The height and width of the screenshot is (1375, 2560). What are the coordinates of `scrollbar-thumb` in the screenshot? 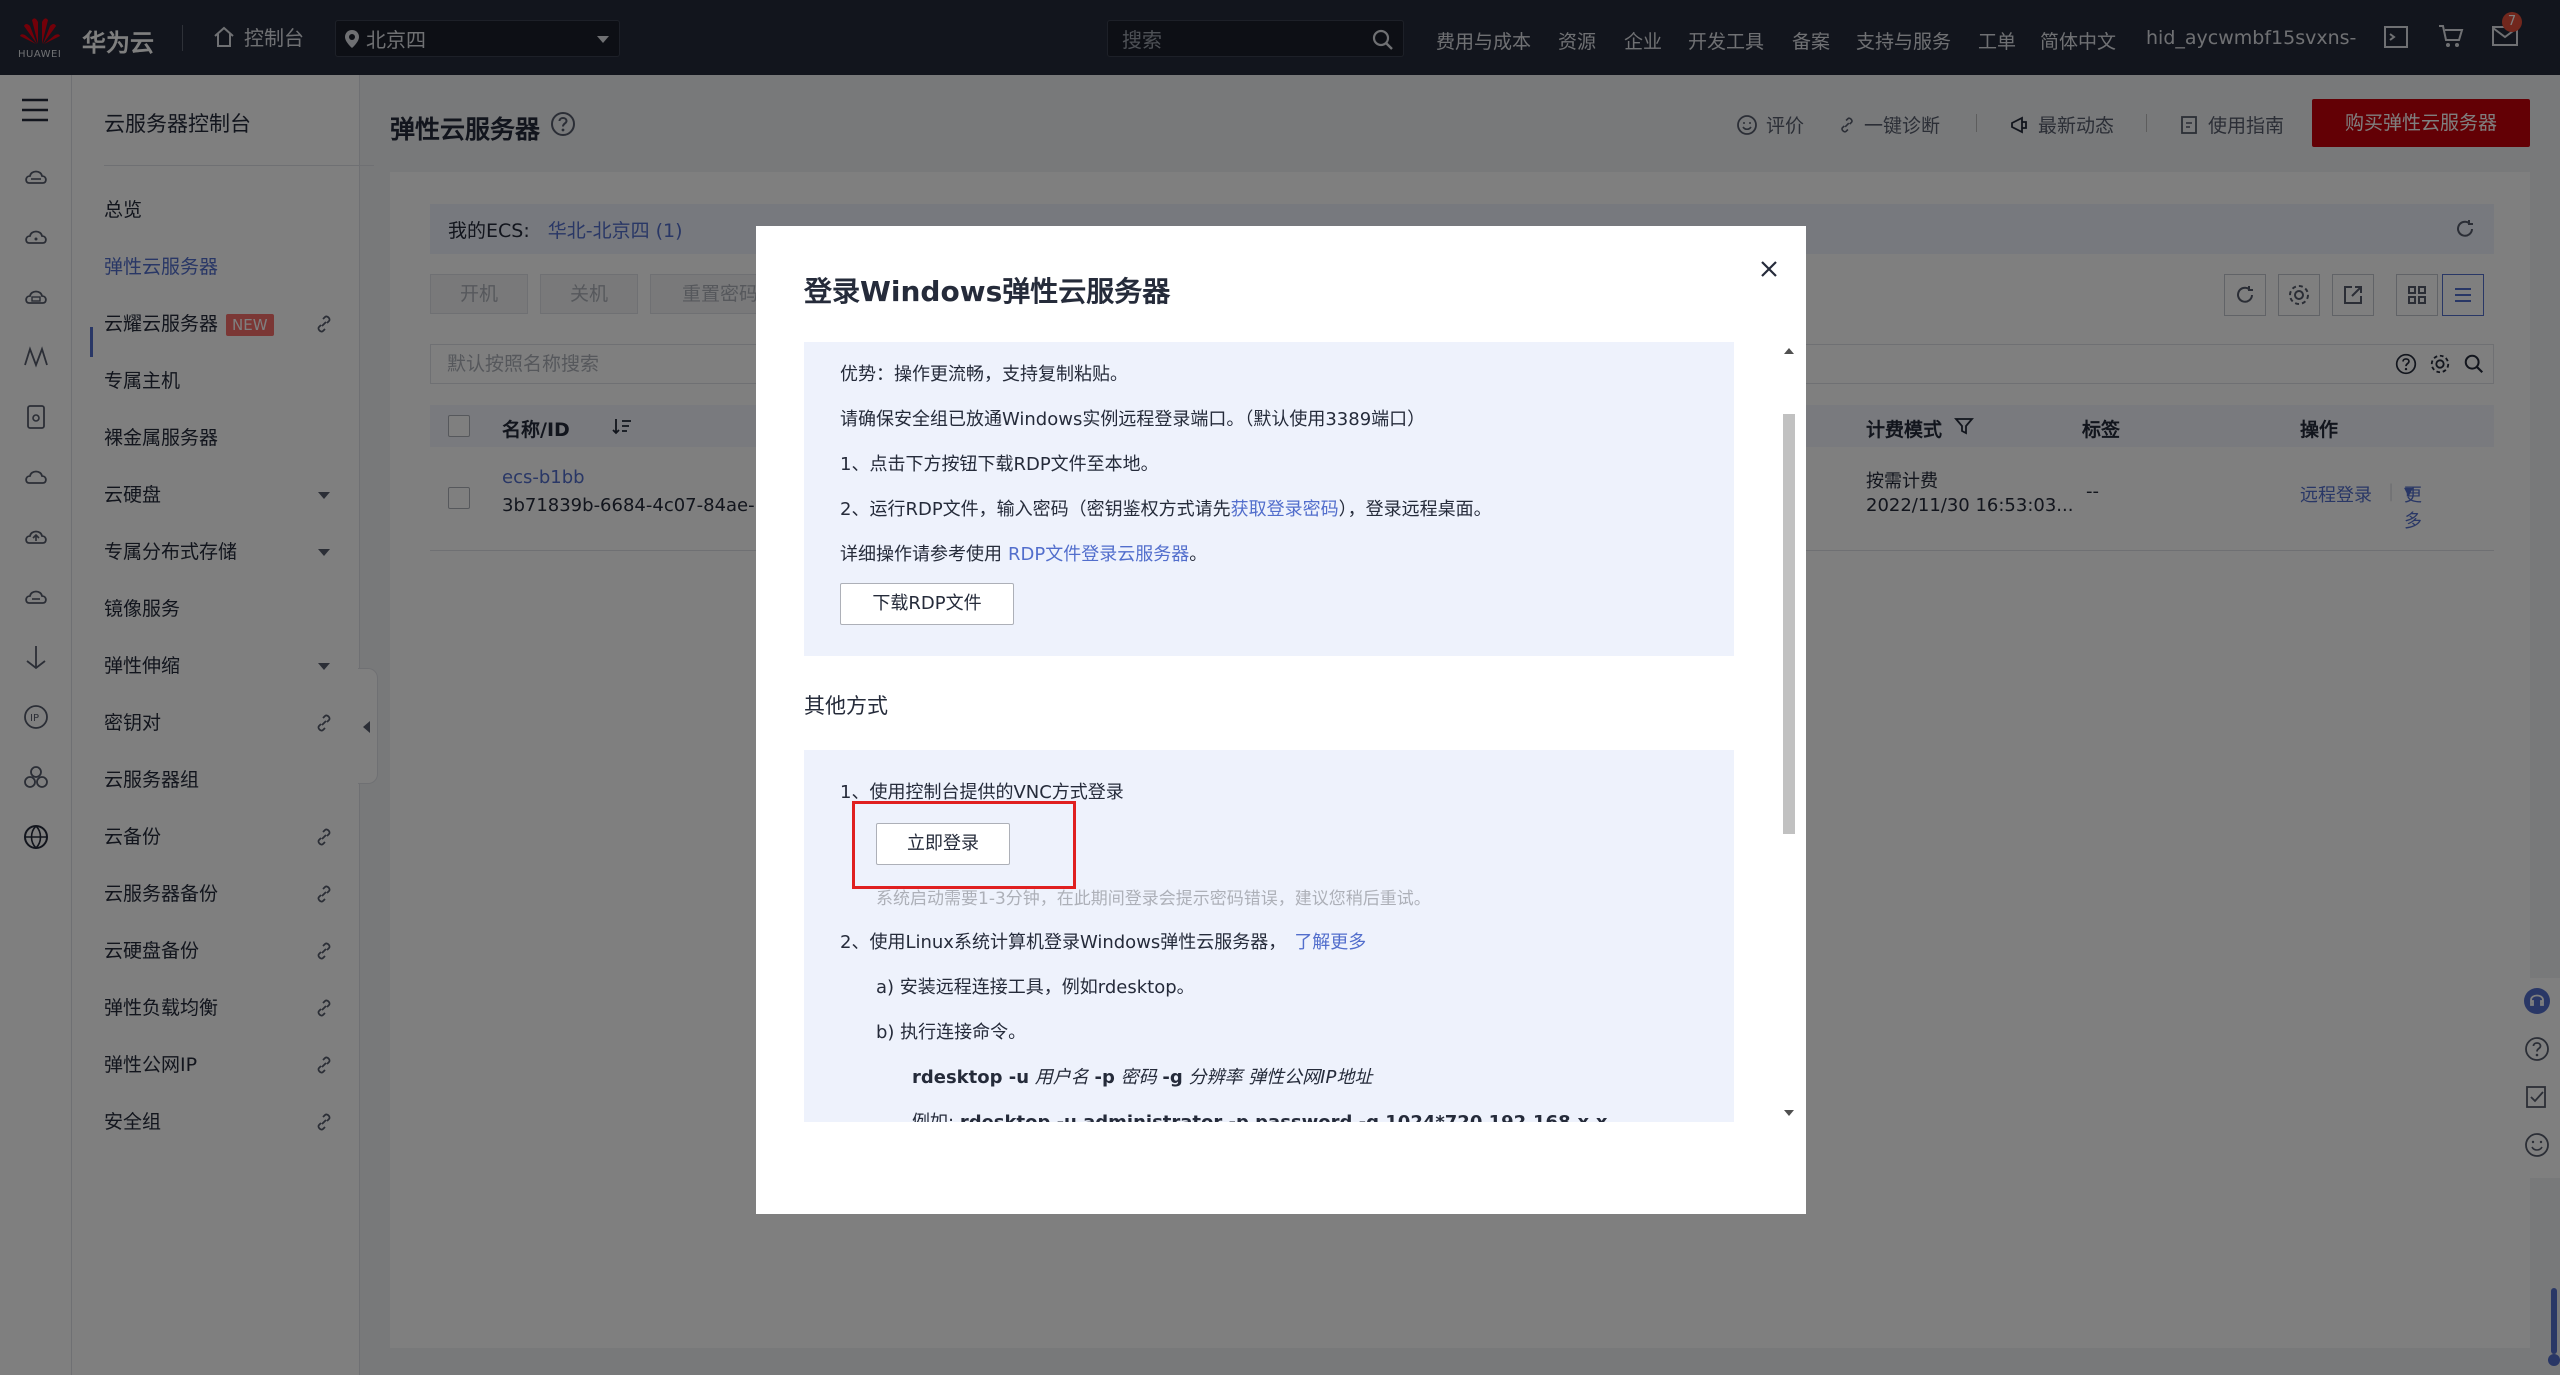 It's located at (1789, 624).